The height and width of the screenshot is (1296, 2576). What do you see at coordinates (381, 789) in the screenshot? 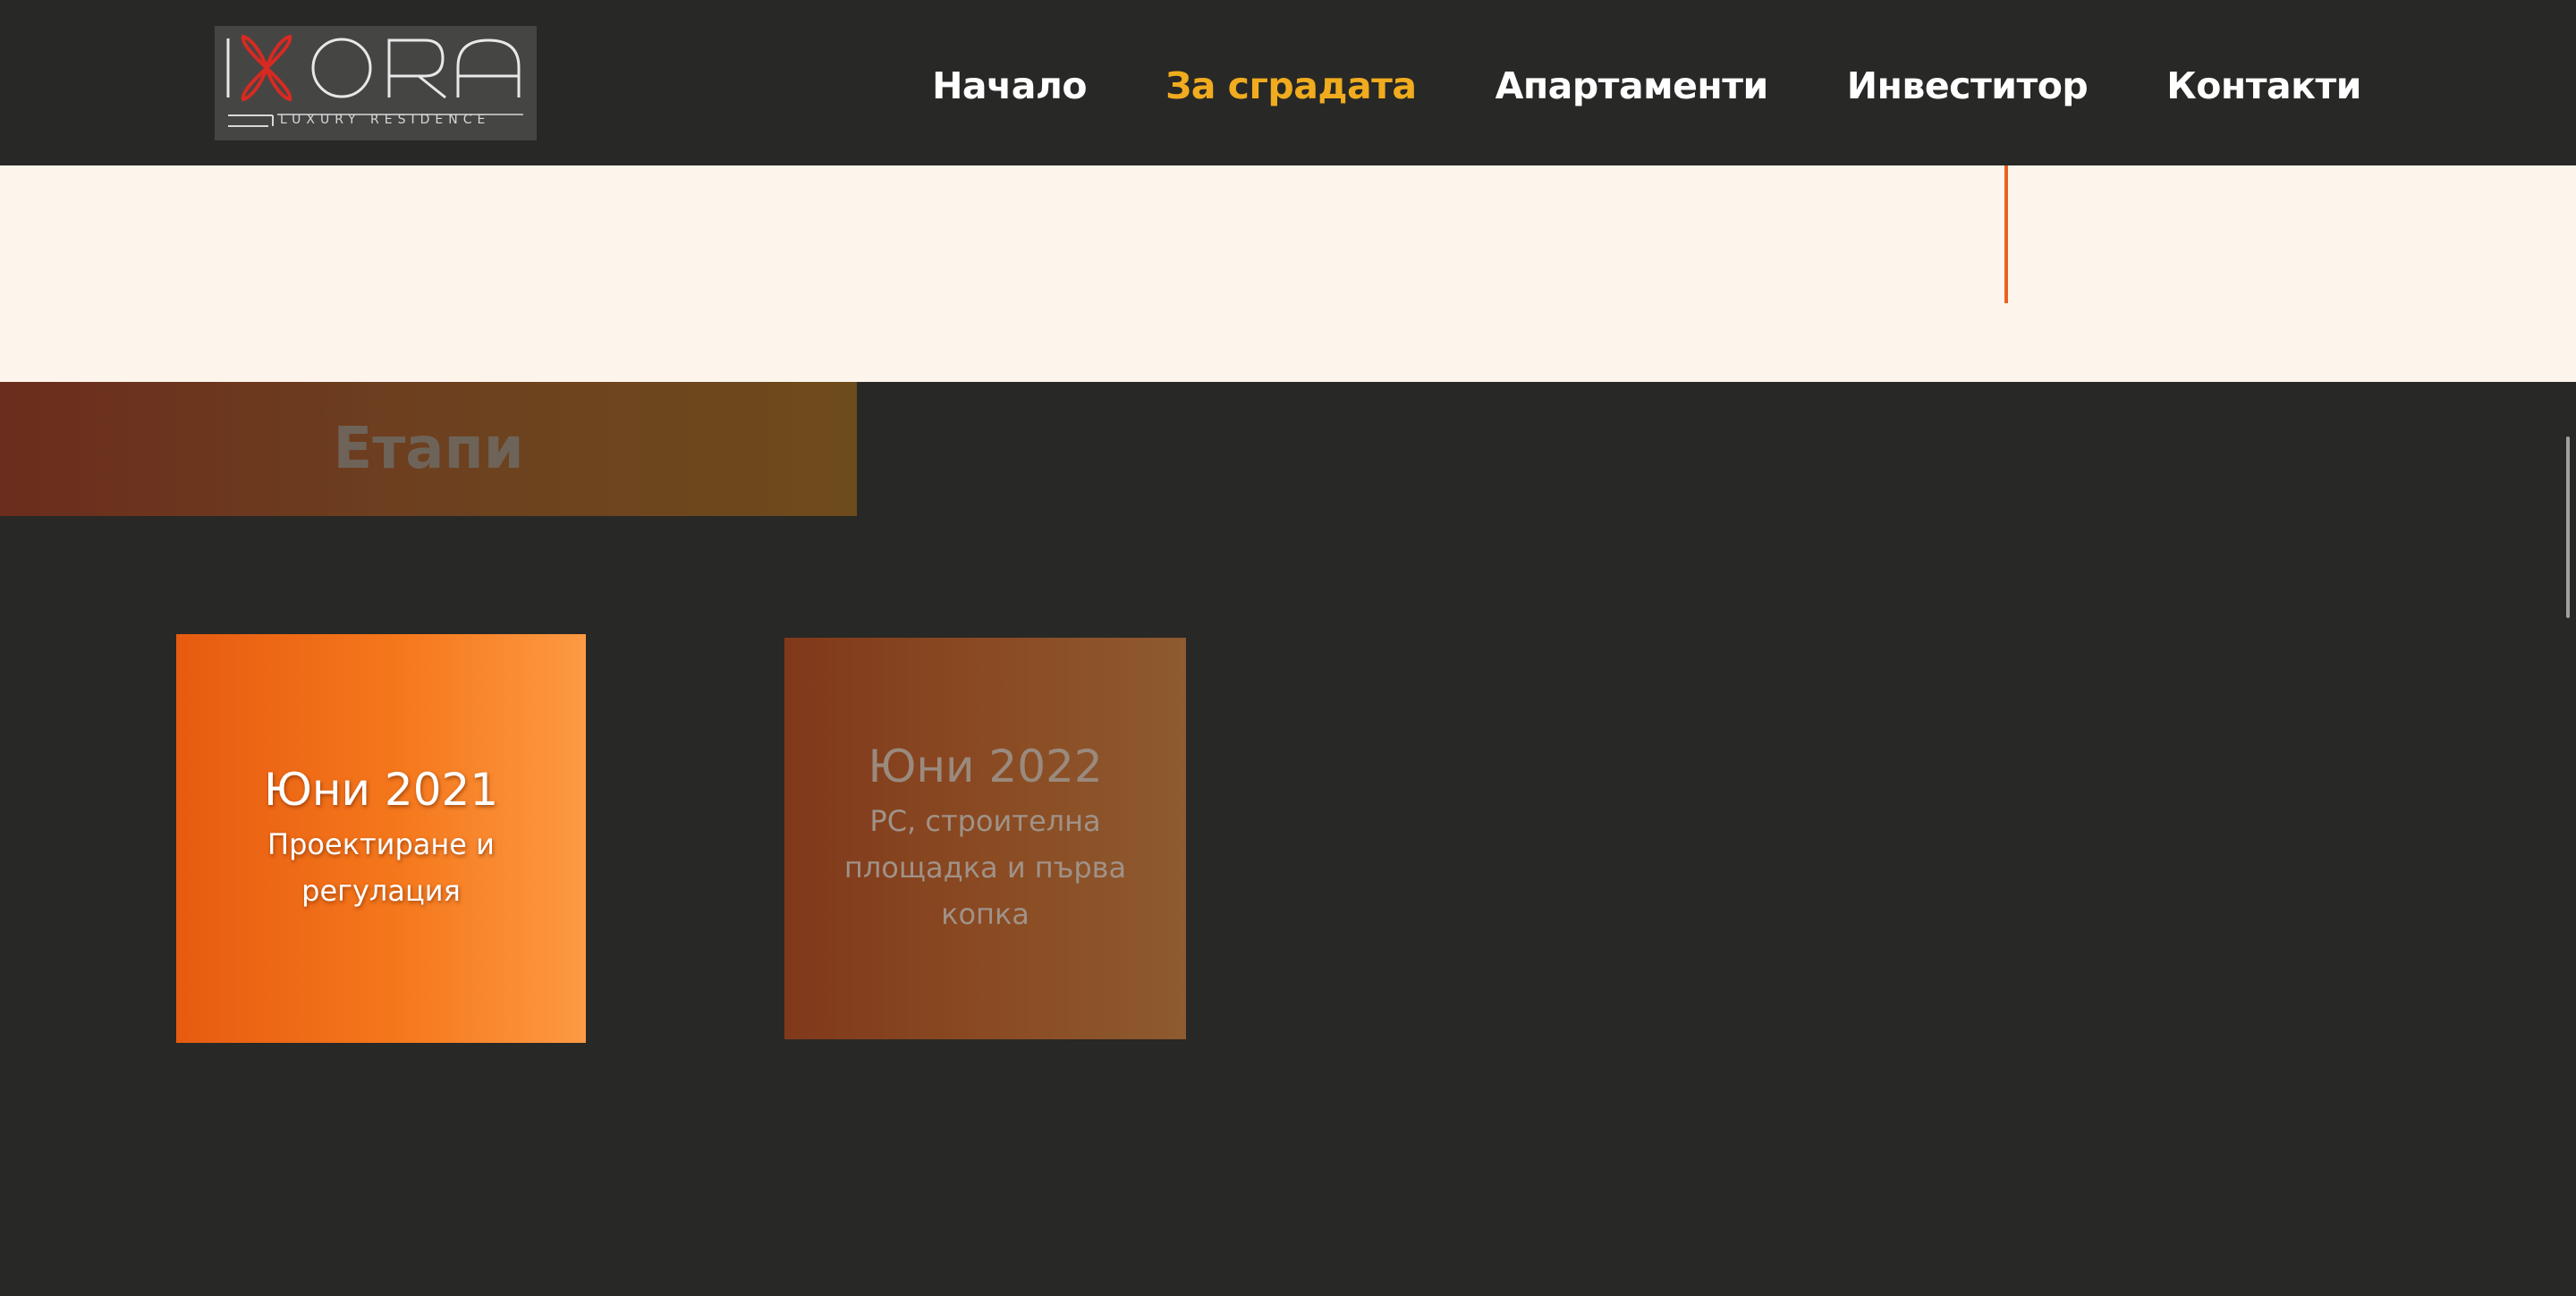
I see `stage-date: Юни 2021` at bounding box center [381, 789].